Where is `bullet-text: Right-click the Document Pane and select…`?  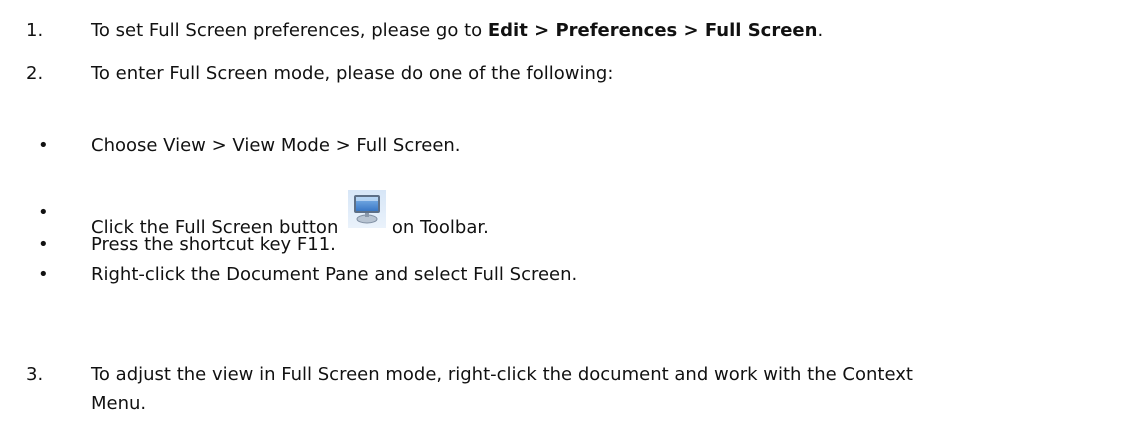 bullet-text: Right-click the Document Pane and select… is located at coordinates (334, 274).